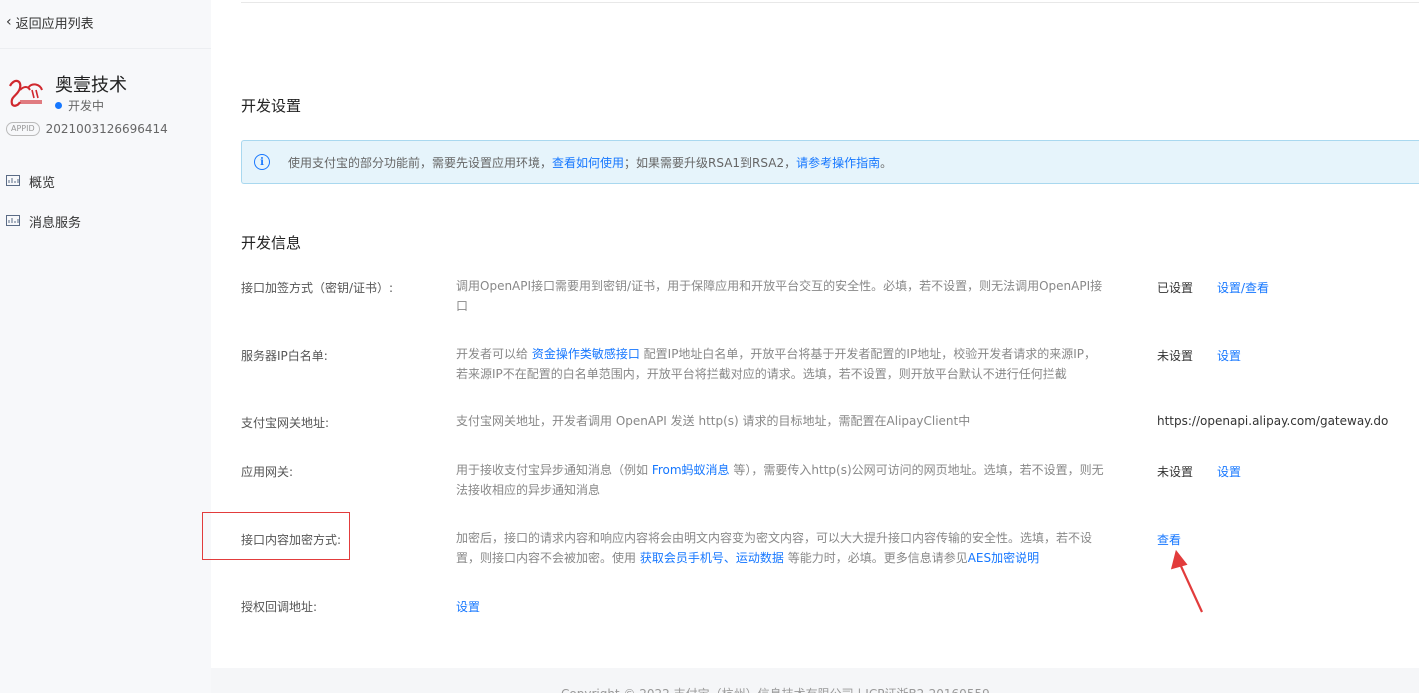 The image size is (1419, 693). I want to click on row-label-app-gateway: 应用网关:, so click(267, 472).